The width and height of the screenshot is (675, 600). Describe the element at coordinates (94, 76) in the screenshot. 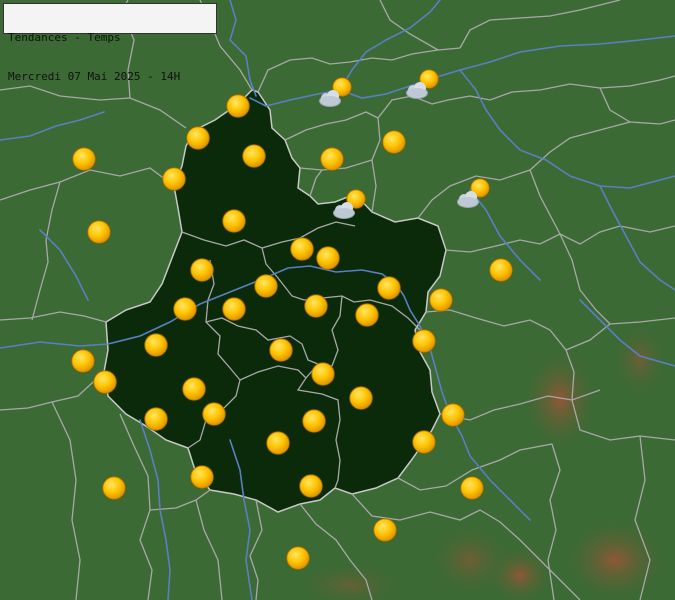

I see `legend-subtitle: Mercredi 07 Mai 2025 - 14H` at that location.